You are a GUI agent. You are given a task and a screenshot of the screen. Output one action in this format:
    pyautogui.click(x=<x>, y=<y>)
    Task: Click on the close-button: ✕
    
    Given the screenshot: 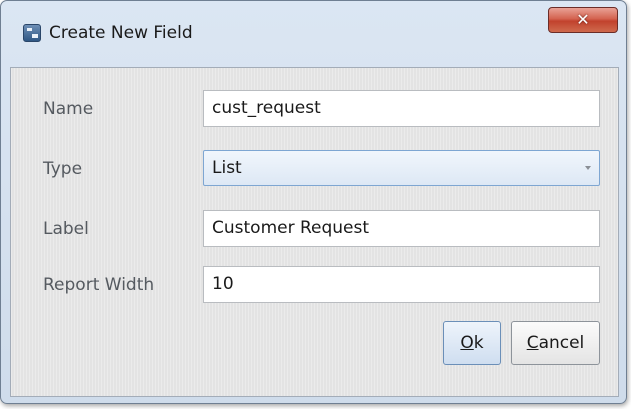 What is the action you would take?
    pyautogui.click(x=583, y=20)
    